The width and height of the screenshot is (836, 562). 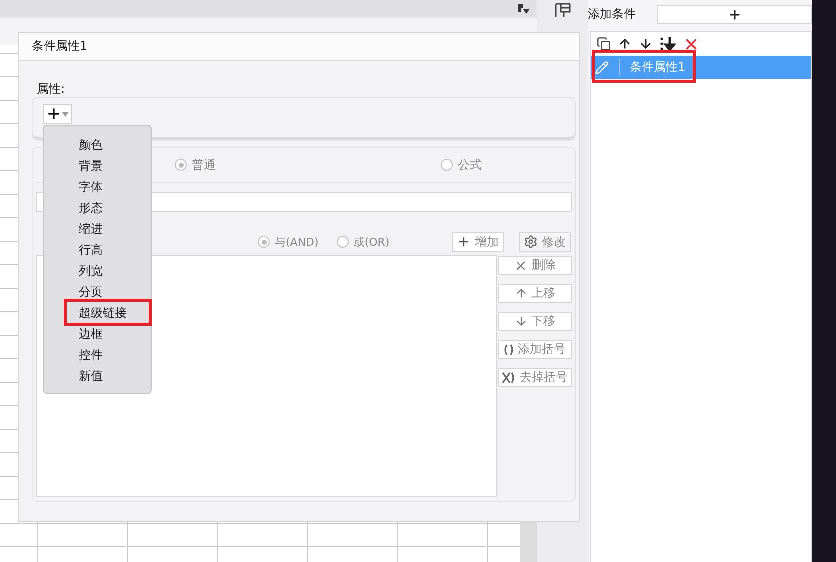 I want to click on add-property-button, so click(x=57, y=114).